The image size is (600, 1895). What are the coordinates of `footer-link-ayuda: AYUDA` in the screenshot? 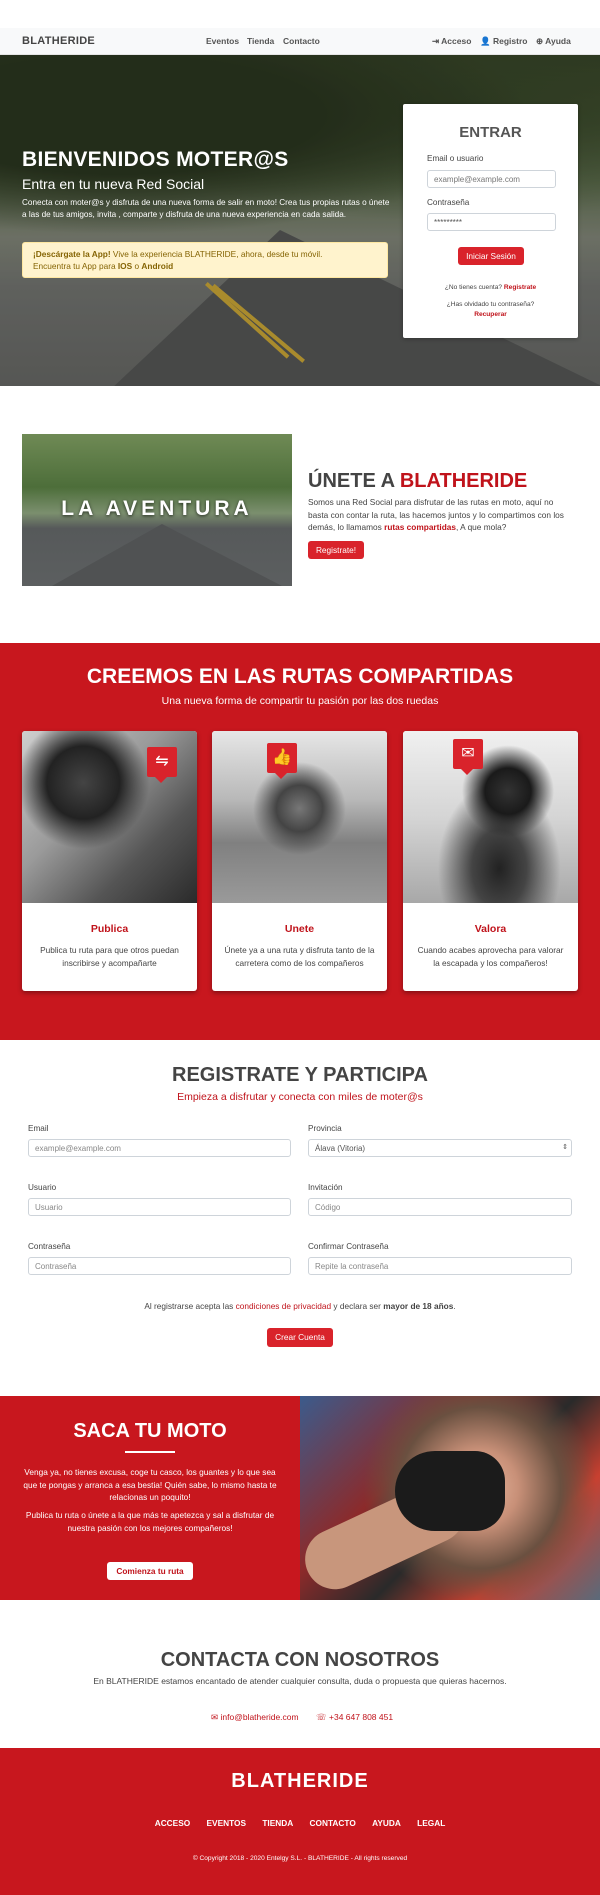 It's located at (386, 1823).